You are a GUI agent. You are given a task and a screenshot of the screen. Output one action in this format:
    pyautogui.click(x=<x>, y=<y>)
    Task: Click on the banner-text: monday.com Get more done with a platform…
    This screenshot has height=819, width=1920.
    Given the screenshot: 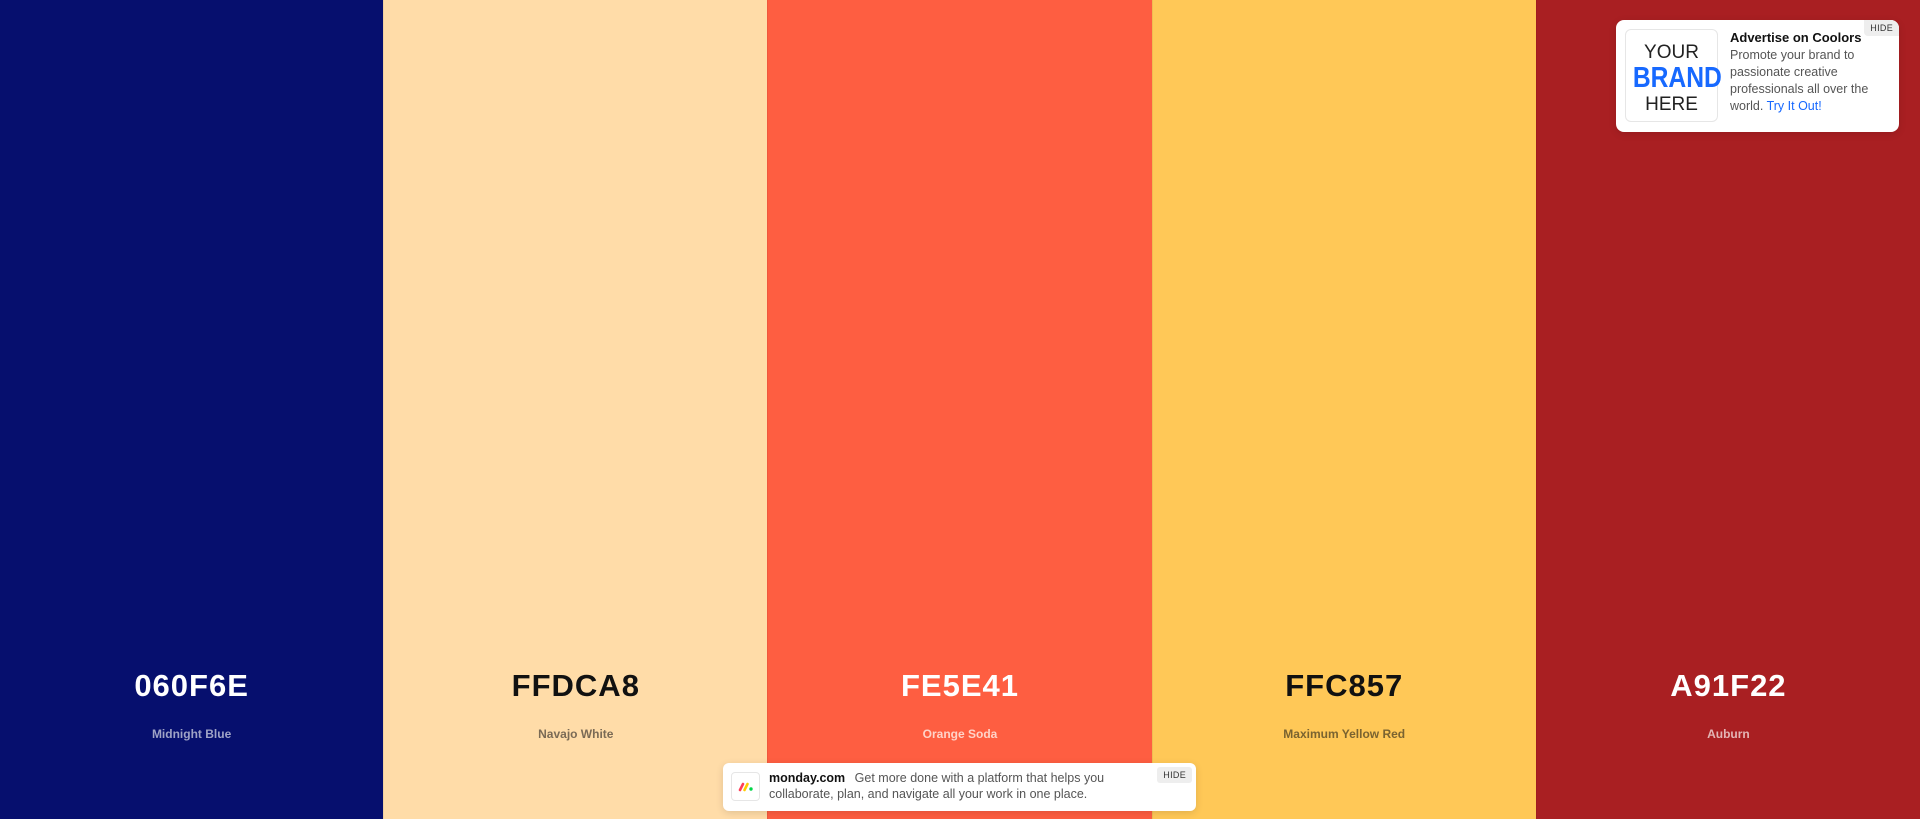 What is the action you would take?
    pyautogui.click(x=959, y=786)
    